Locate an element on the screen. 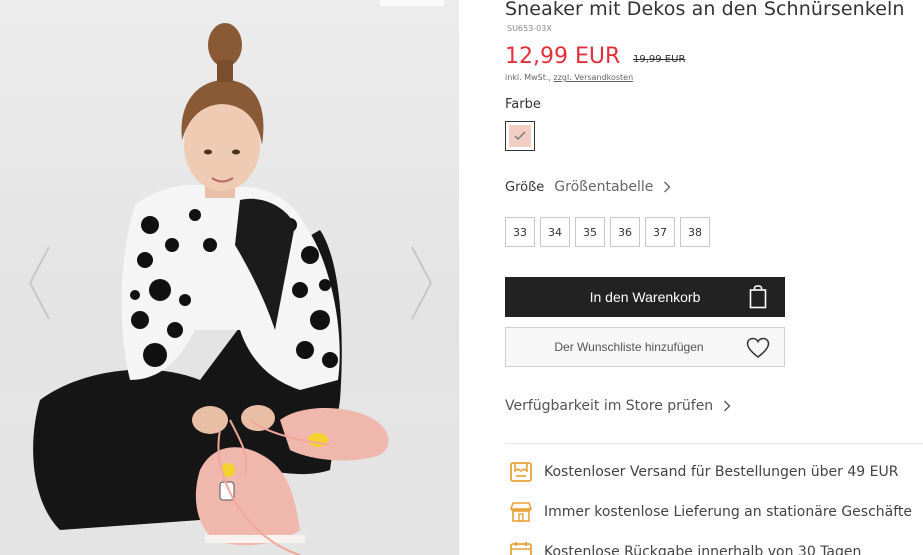  checkmark-icon is located at coordinates (520, 135).